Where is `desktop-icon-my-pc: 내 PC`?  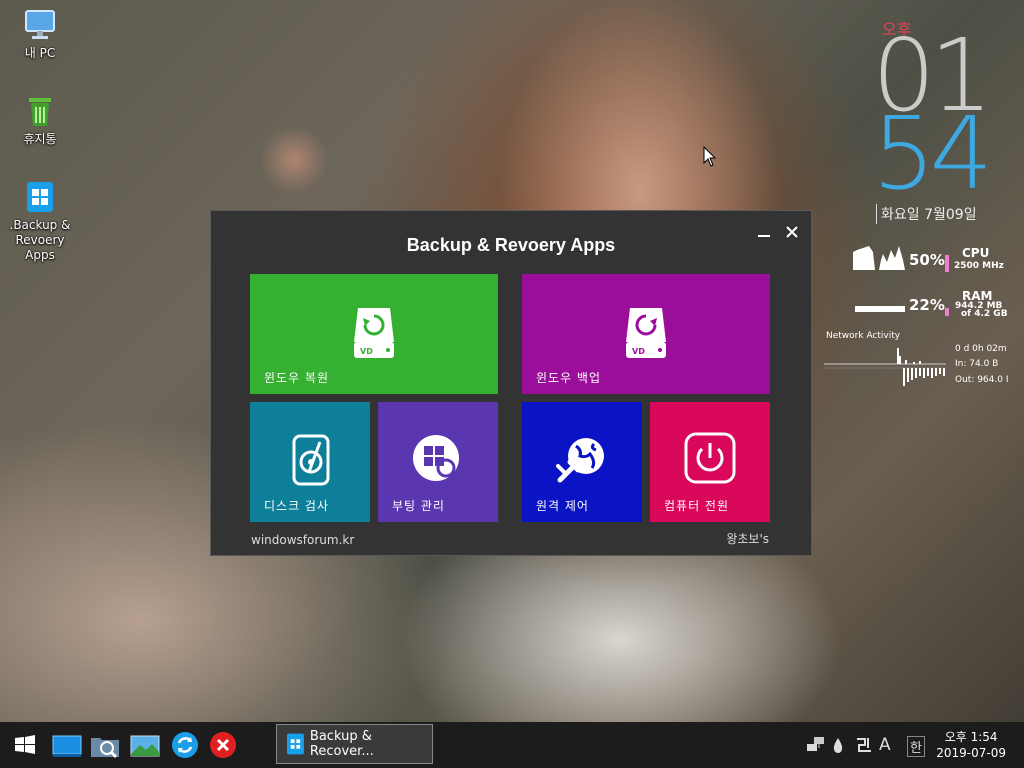 desktop-icon-my-pc: 내 PC is located at coordinates (40, 34).